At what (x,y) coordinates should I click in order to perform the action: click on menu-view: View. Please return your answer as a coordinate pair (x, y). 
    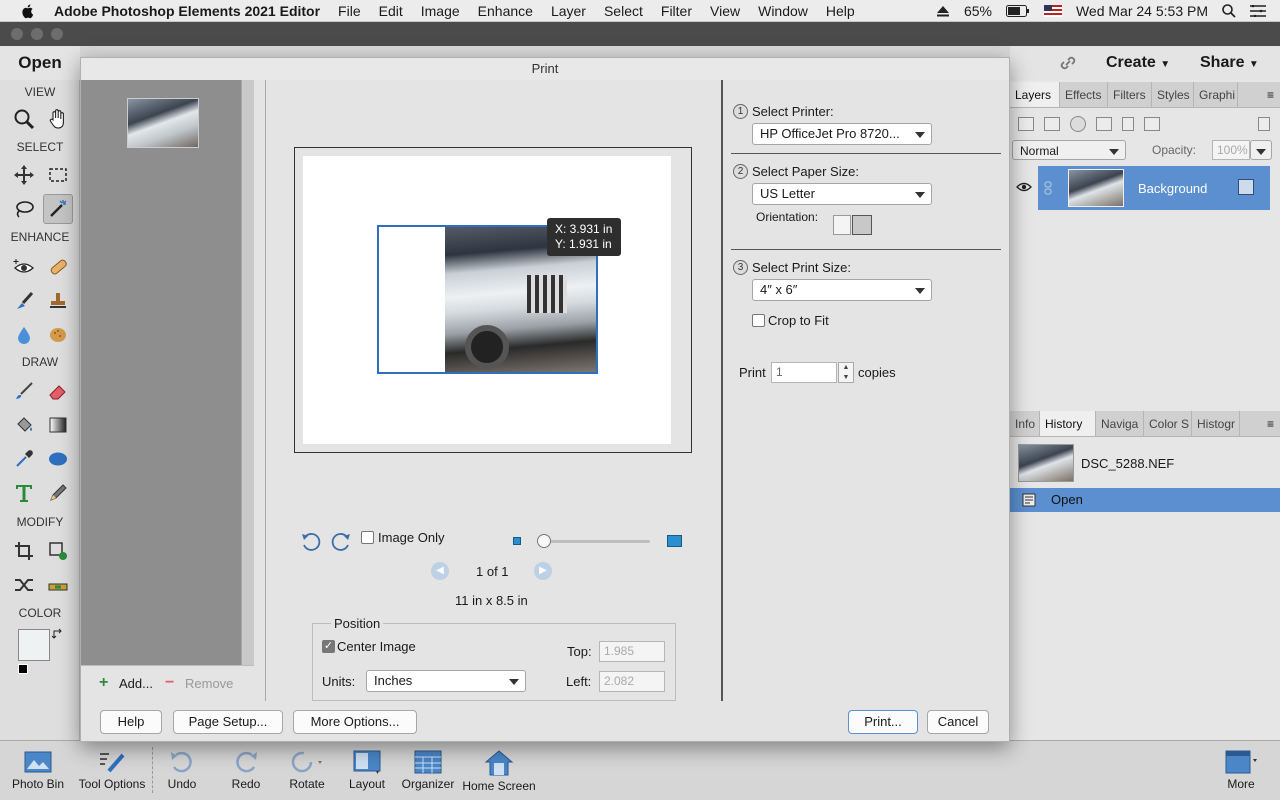
    Looking at the image, I should click on (725, 11).